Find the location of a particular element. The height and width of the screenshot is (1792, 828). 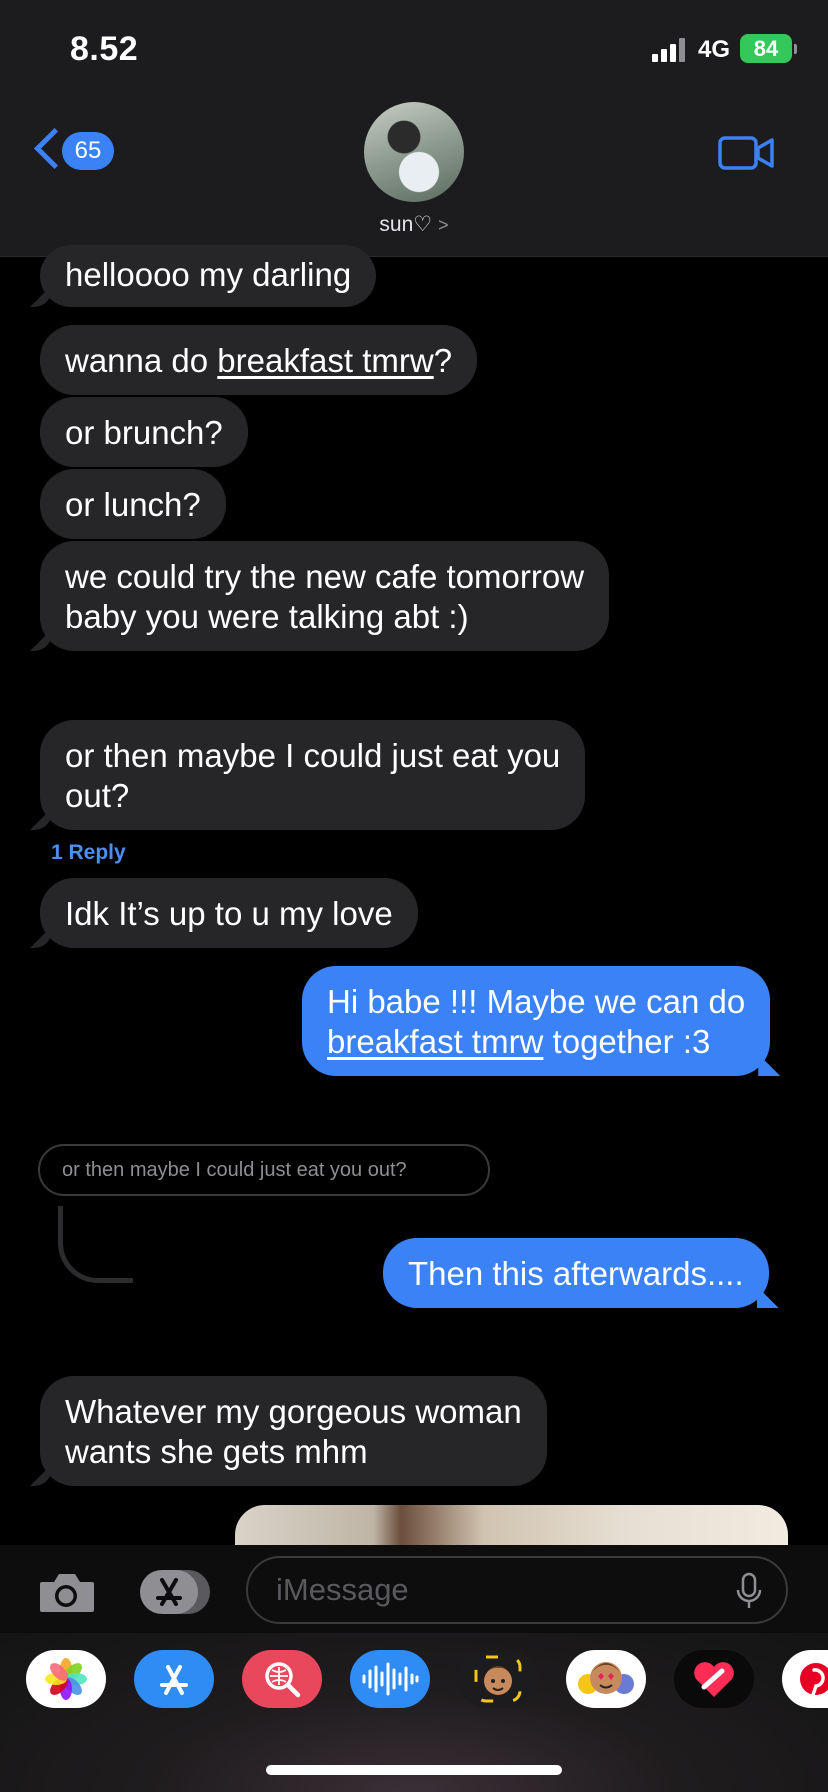

battery-icon: 84 is located at coordinates (768, 48).